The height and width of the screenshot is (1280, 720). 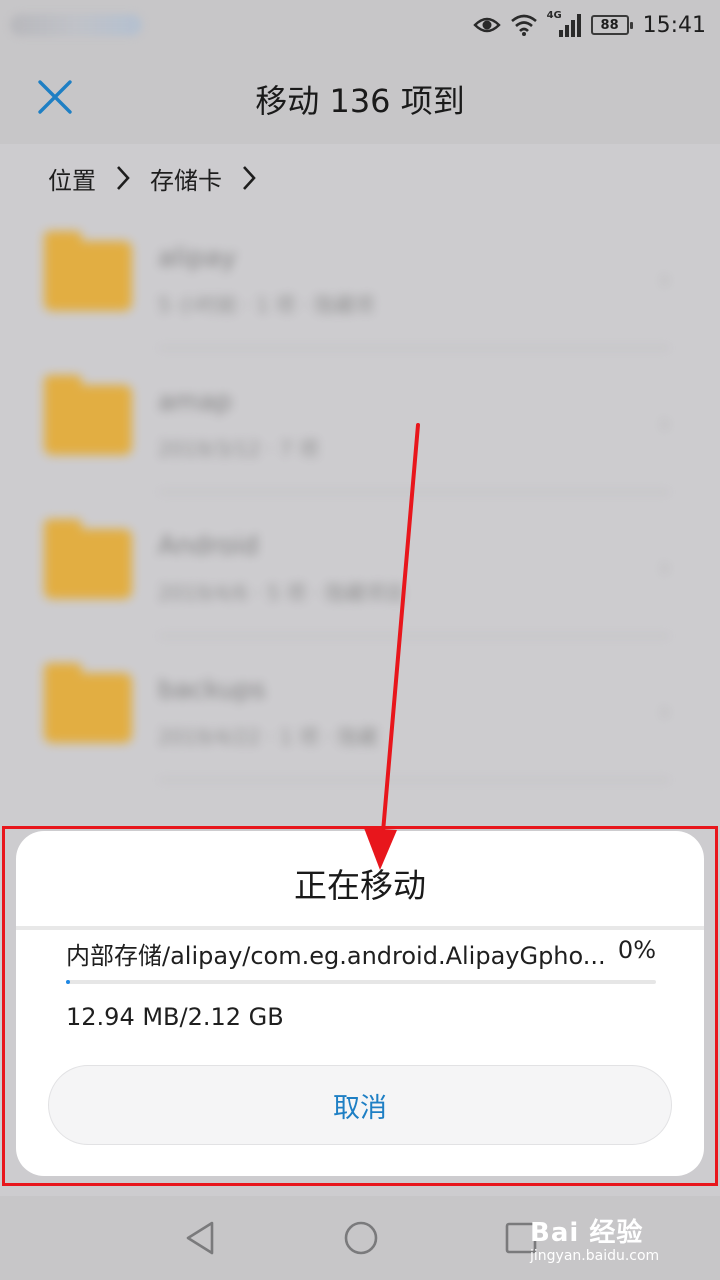 I want to click on signal-icon: 4G, so click(x=565, y=24).